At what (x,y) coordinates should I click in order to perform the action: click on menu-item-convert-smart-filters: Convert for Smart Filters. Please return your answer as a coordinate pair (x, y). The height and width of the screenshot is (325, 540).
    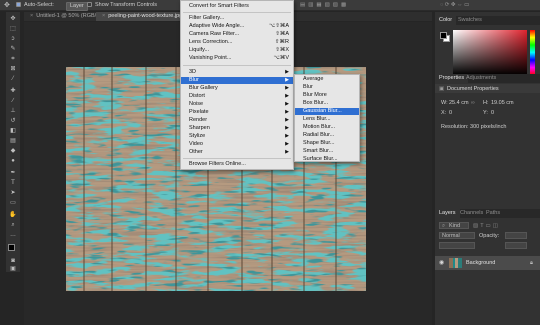
    Looking at the image, I should click on (237, 6).